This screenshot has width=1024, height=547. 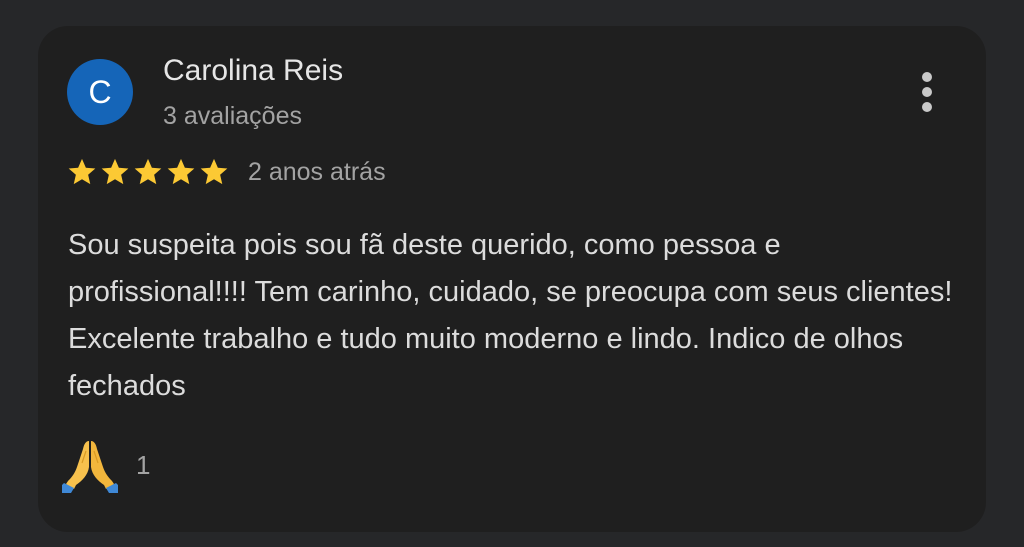 I want to click on avatar: C, so click(x=100, y=92).